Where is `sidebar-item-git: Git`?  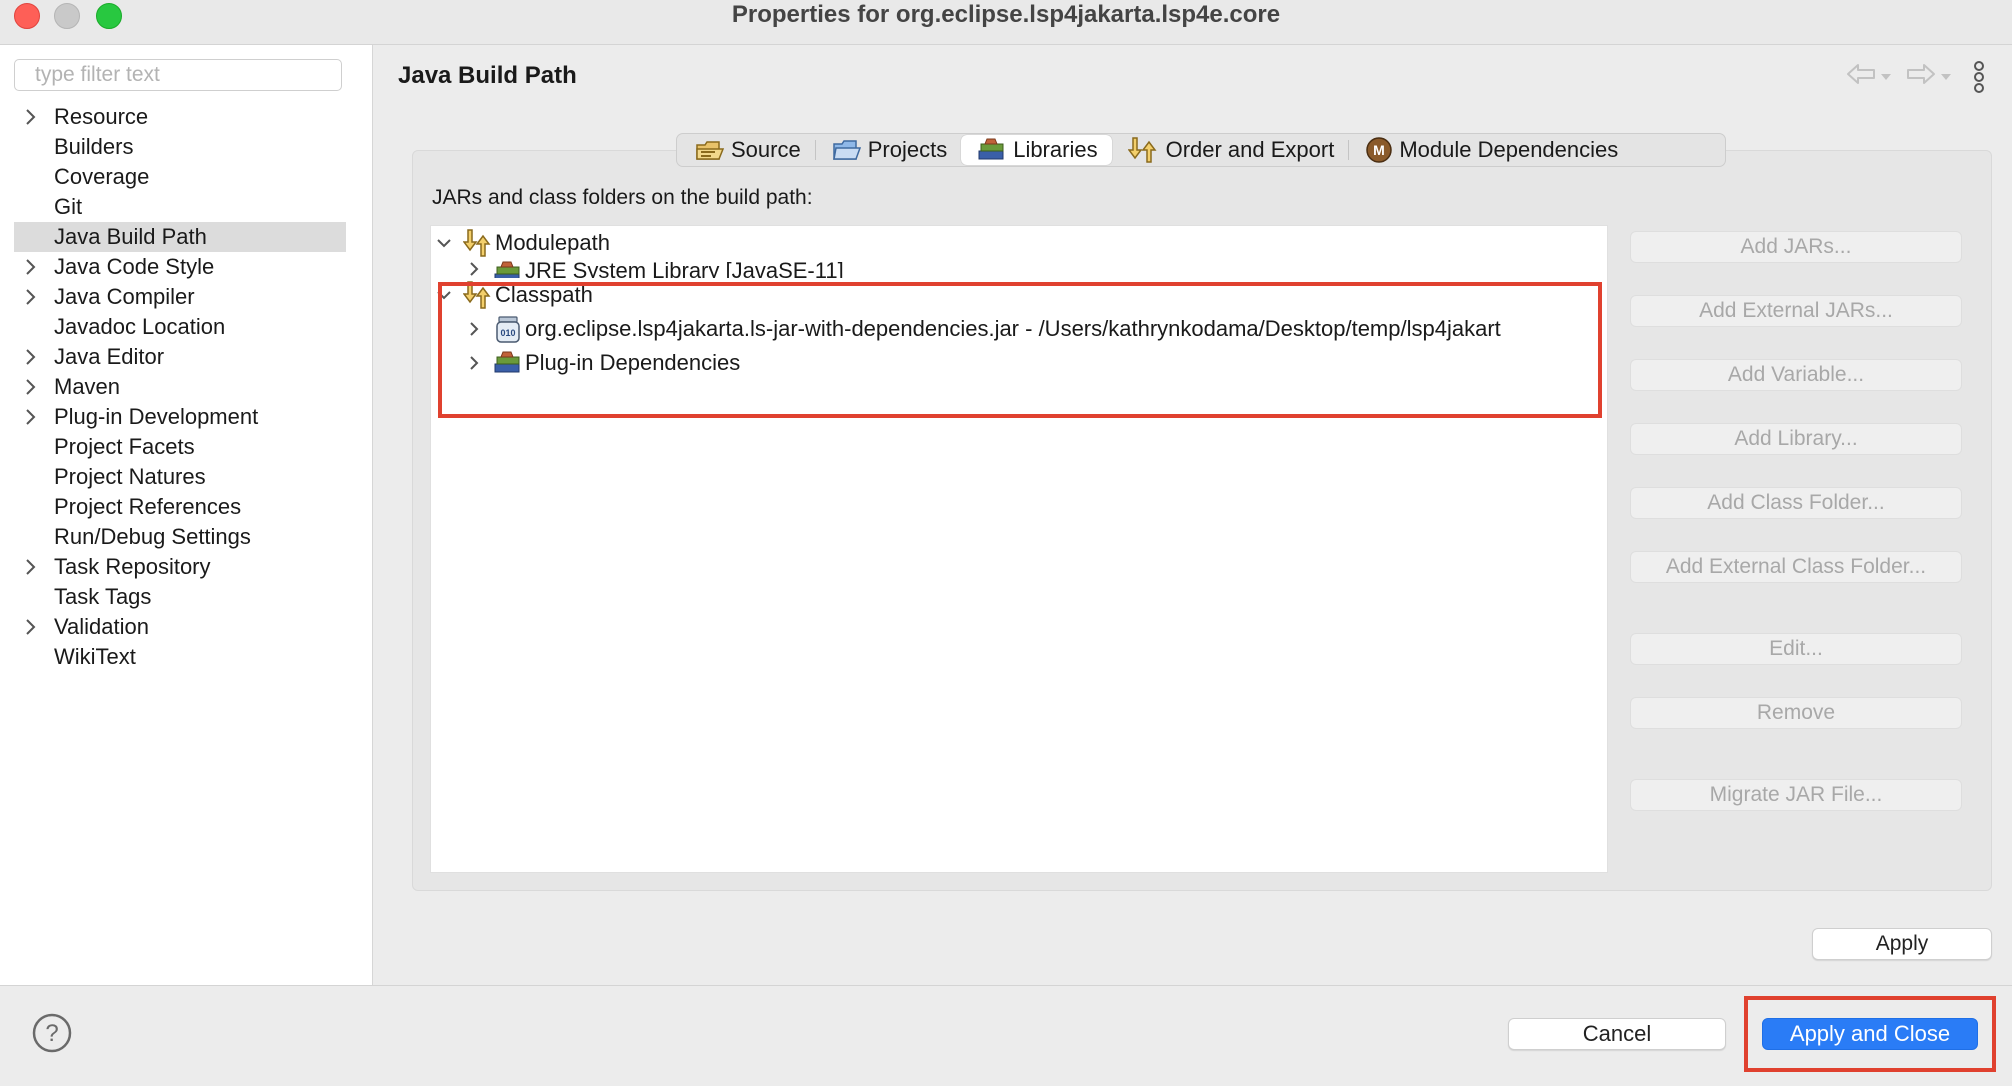
sidebar-item-git: Git is located at coordinates (180, 207).